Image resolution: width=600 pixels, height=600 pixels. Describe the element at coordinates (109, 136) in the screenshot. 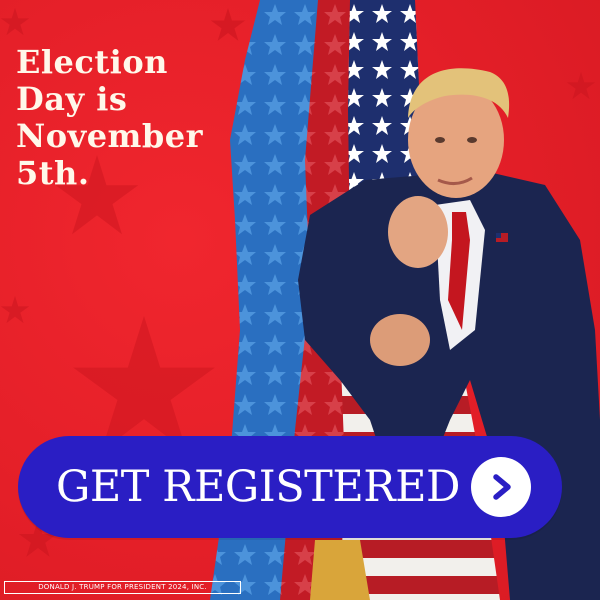

I see `headline-line: November` at that location.